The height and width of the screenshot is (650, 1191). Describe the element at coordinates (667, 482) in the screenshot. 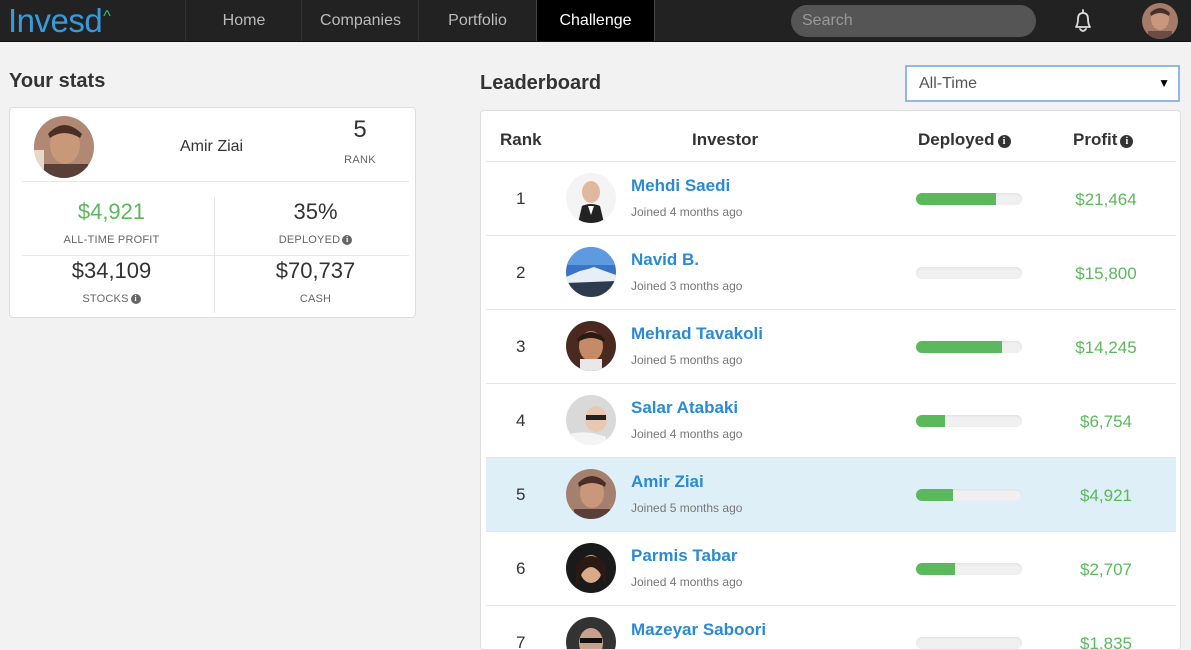

I see `investor-name-link: Amir Ziai` at that location.